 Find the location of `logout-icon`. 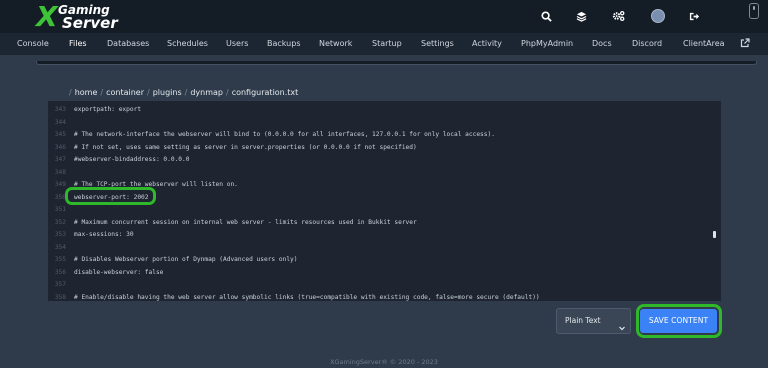

logout-icon is located at coordinates (694, 16).